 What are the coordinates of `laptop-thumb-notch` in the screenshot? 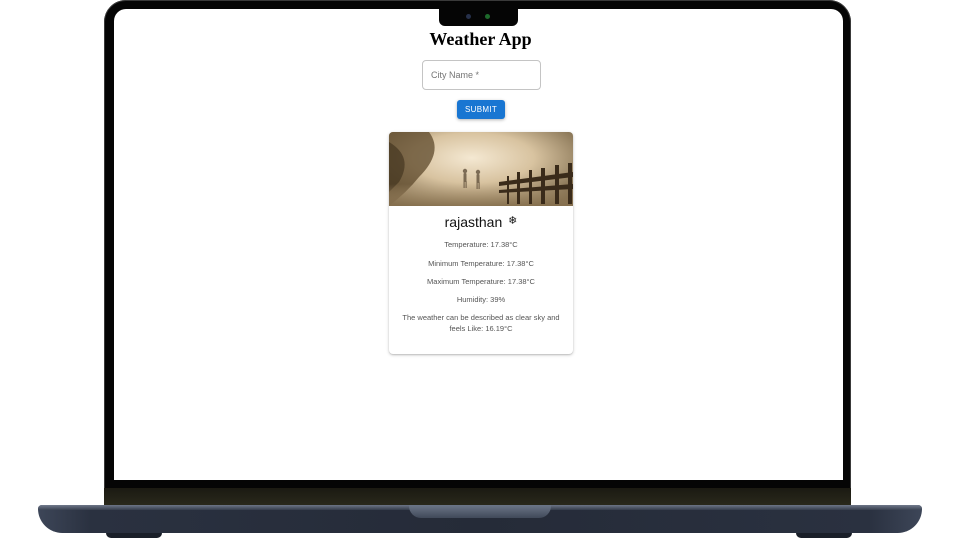 It's located at (480, 511).